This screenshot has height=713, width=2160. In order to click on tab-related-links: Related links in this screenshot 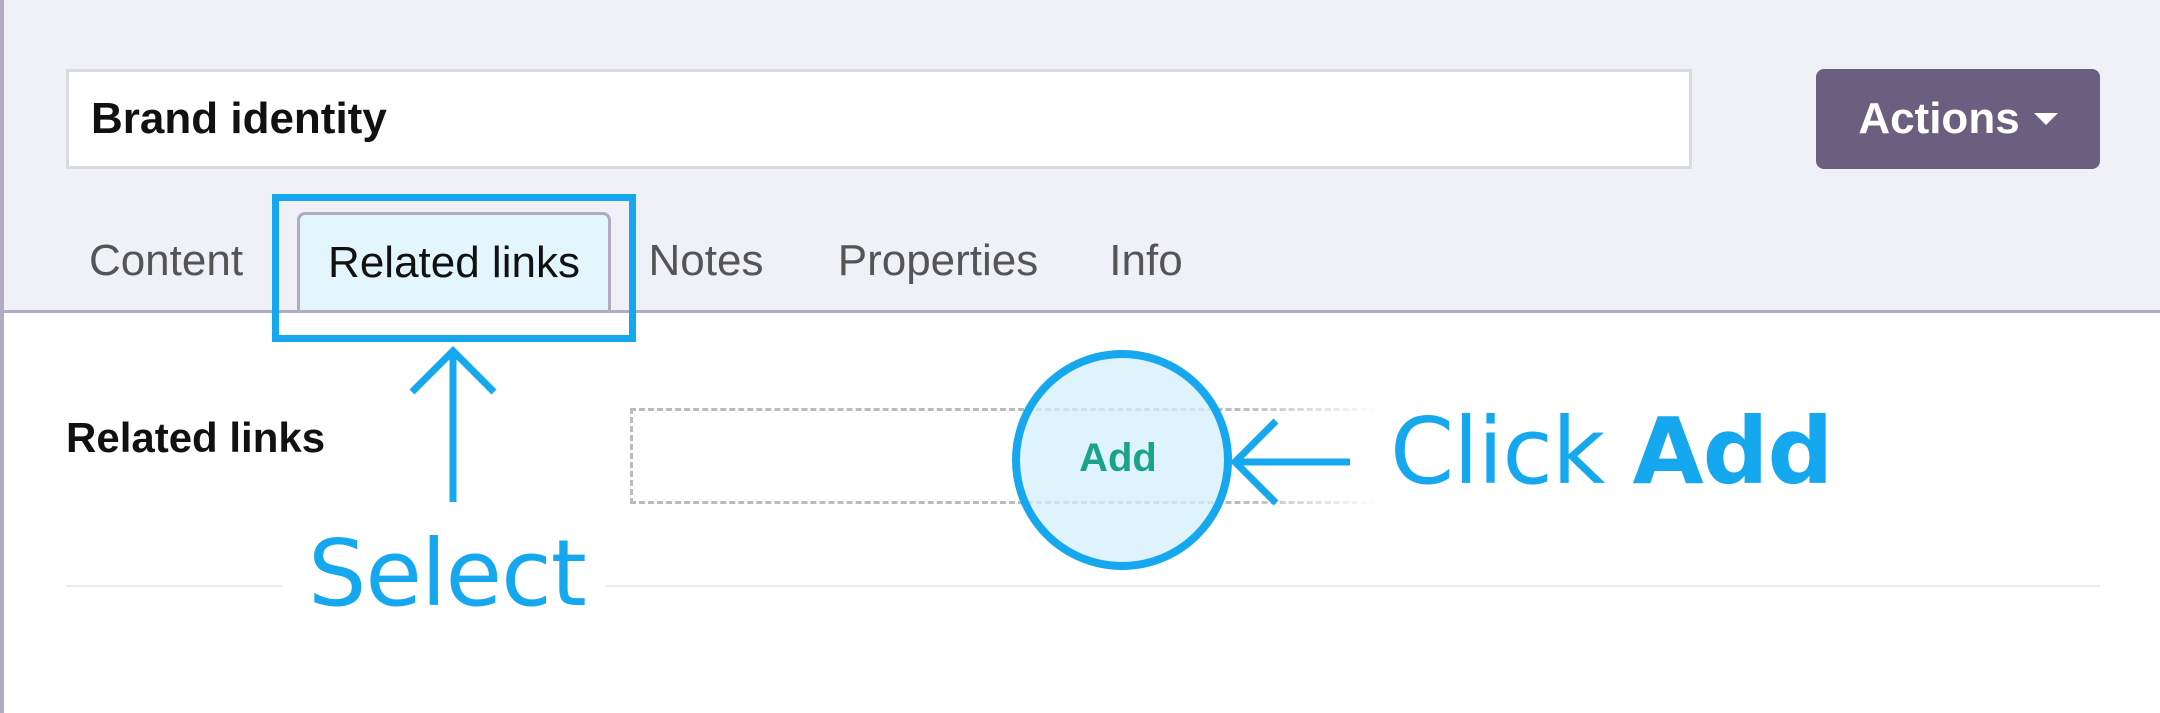, I will do `click(454, 261)`.